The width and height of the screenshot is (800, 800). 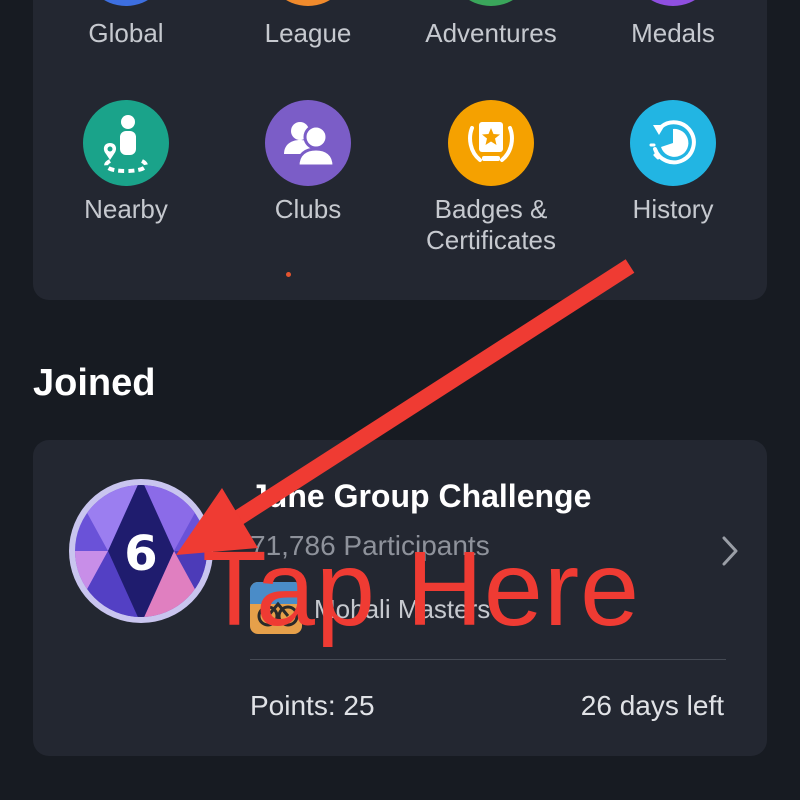 I want to click on tile-clubs: Clubs, so click(x=308, y=162).